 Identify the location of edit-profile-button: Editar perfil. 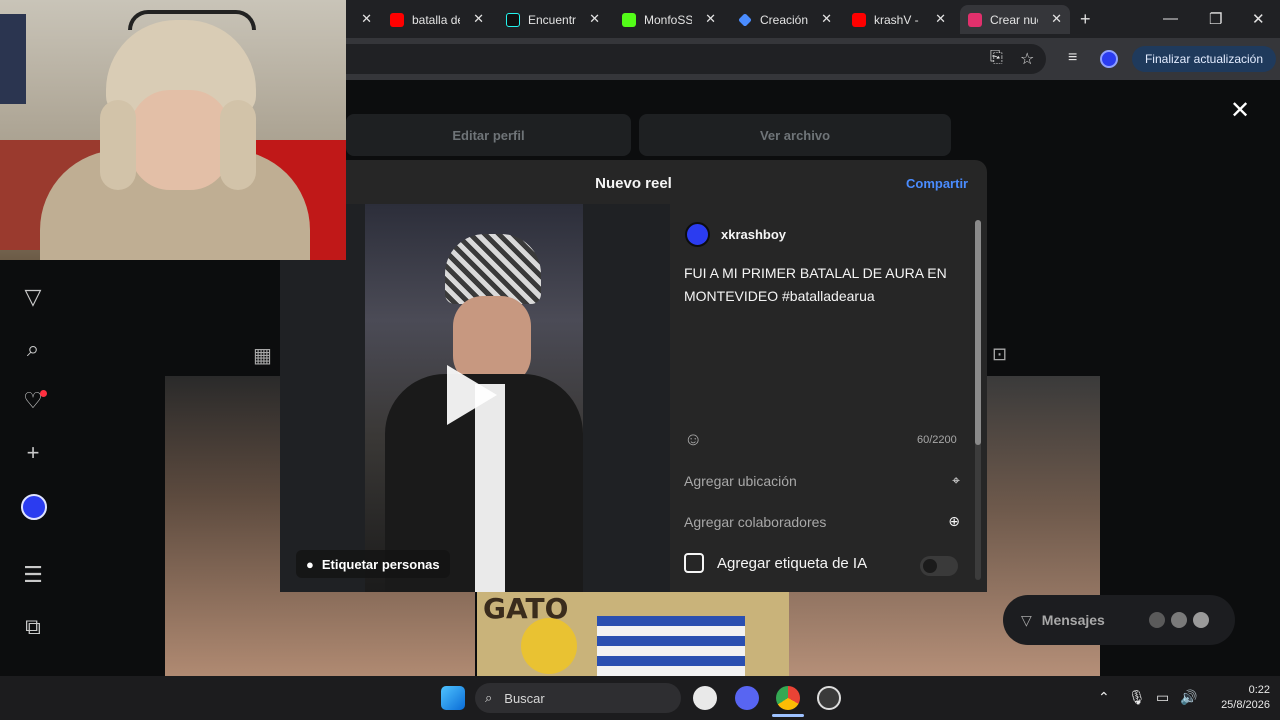
(488, 135).